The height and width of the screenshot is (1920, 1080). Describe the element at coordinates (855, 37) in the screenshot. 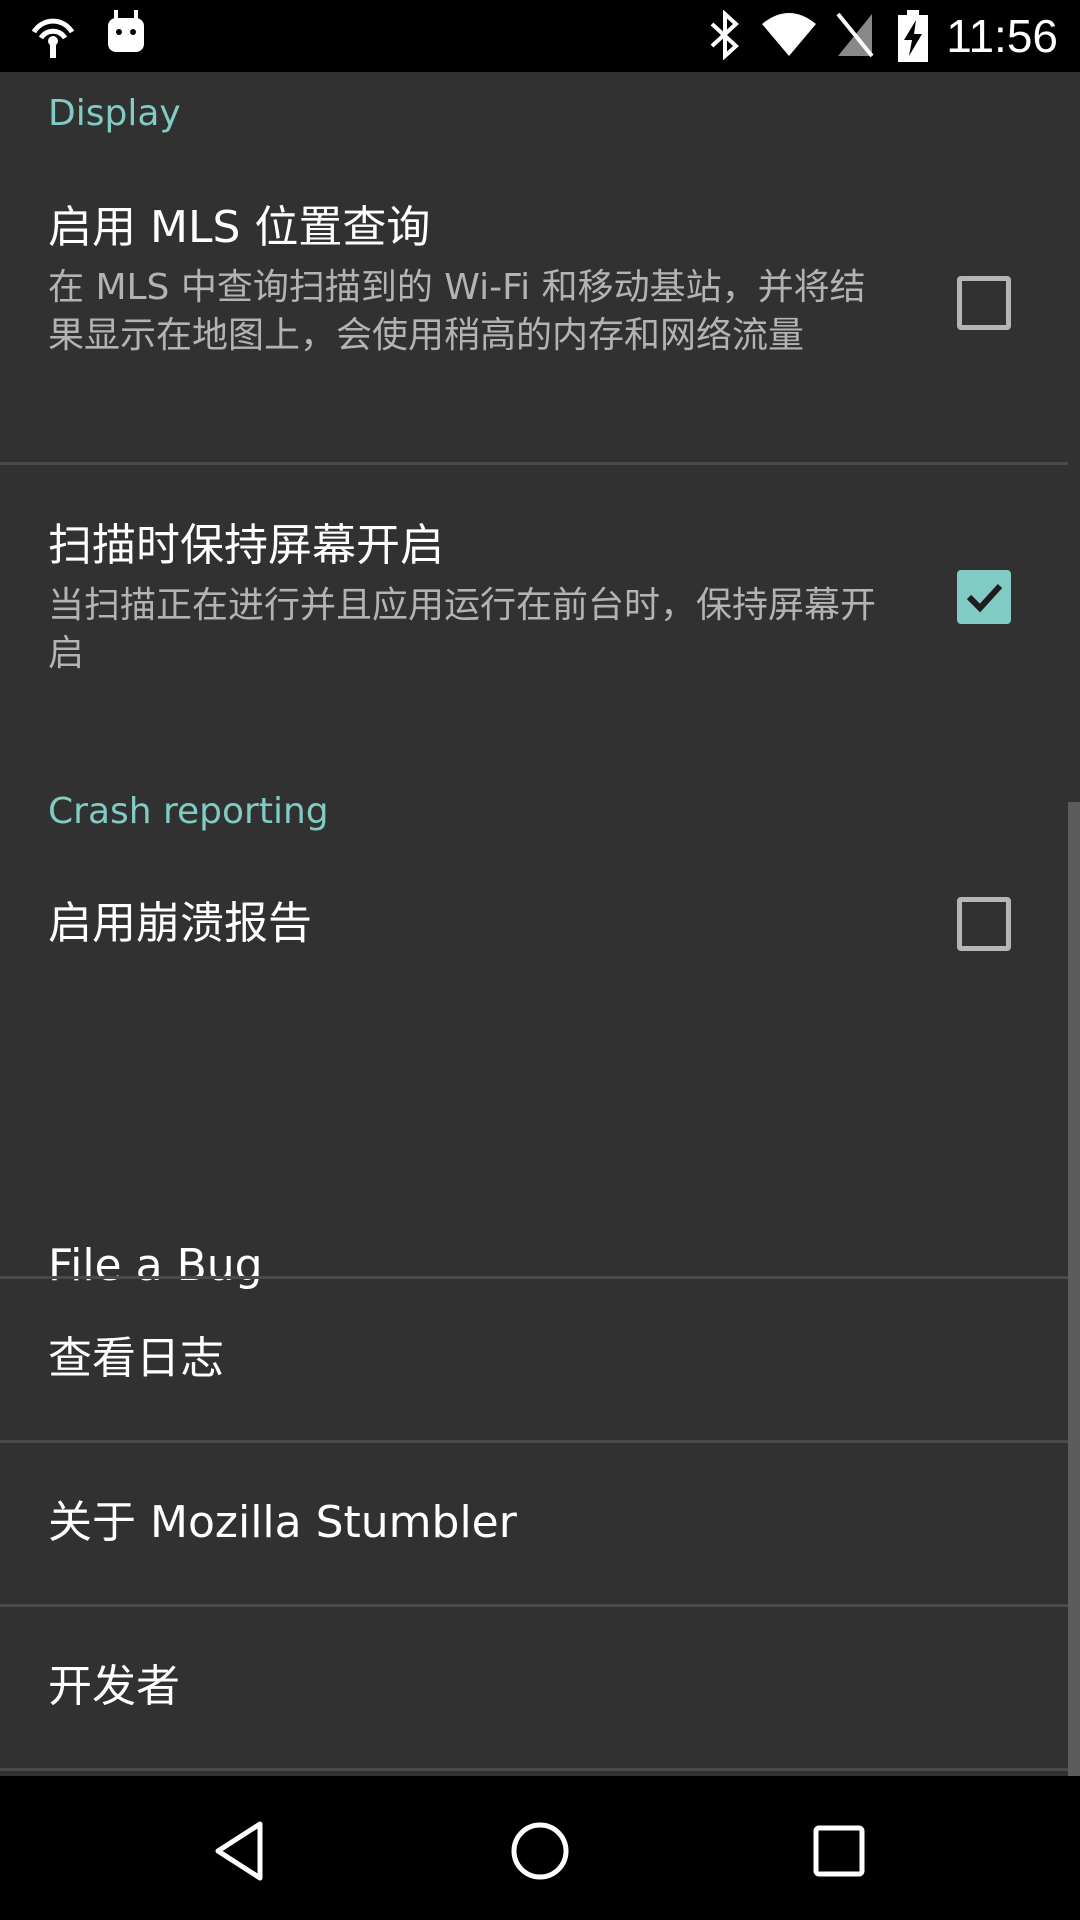

I see `no-sim-icon` at that location.